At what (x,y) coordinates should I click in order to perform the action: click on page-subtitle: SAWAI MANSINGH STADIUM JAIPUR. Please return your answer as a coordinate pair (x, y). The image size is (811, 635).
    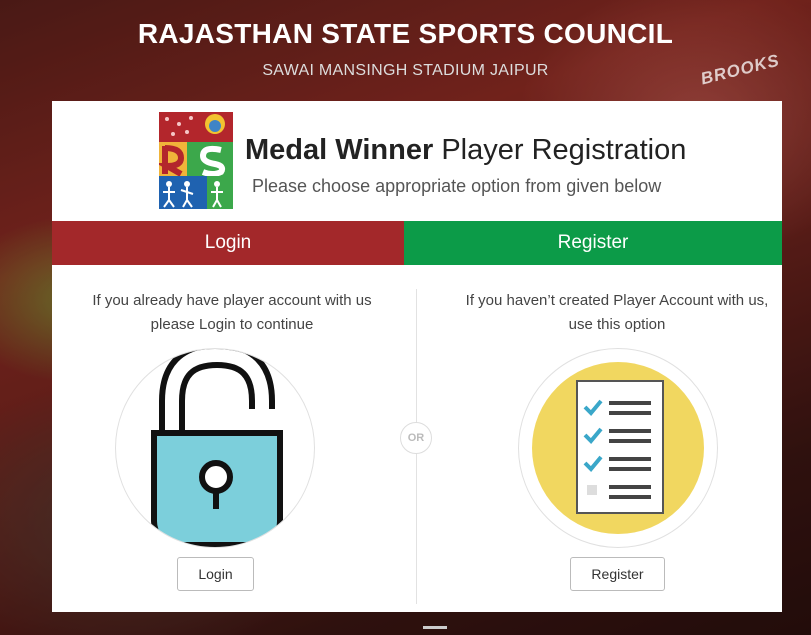
    Looking at the image, I should click on (405, 70).